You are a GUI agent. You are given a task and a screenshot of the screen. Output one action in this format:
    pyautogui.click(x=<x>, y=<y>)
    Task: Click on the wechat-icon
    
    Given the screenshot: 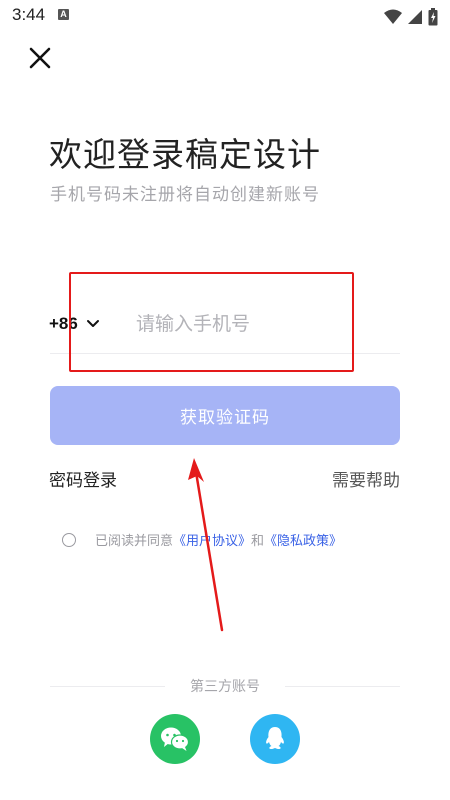 What is the action you would take?
    pyautogui.click(x=175, y=739)
    